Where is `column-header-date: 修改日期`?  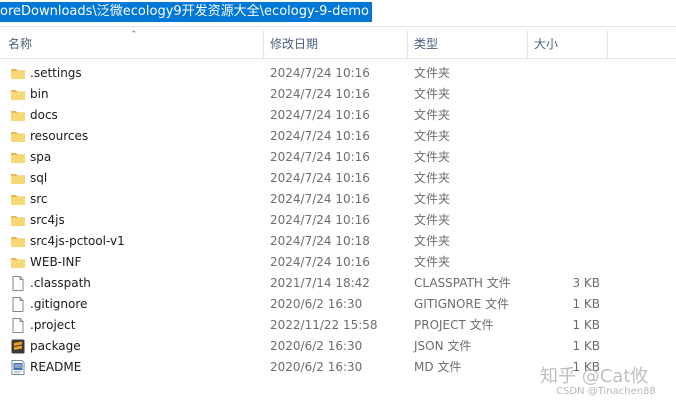 column-header-date: 修改日期 is located at coordinates (336, 44).